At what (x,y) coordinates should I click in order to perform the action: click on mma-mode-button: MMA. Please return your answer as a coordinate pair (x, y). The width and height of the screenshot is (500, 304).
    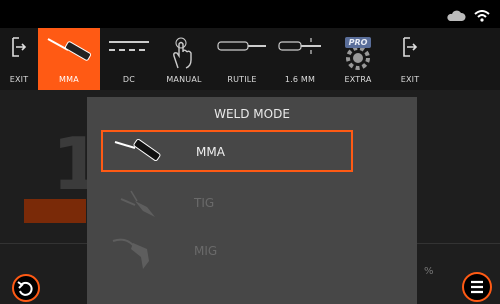
    Looking at the image, I should click on (69, 59).